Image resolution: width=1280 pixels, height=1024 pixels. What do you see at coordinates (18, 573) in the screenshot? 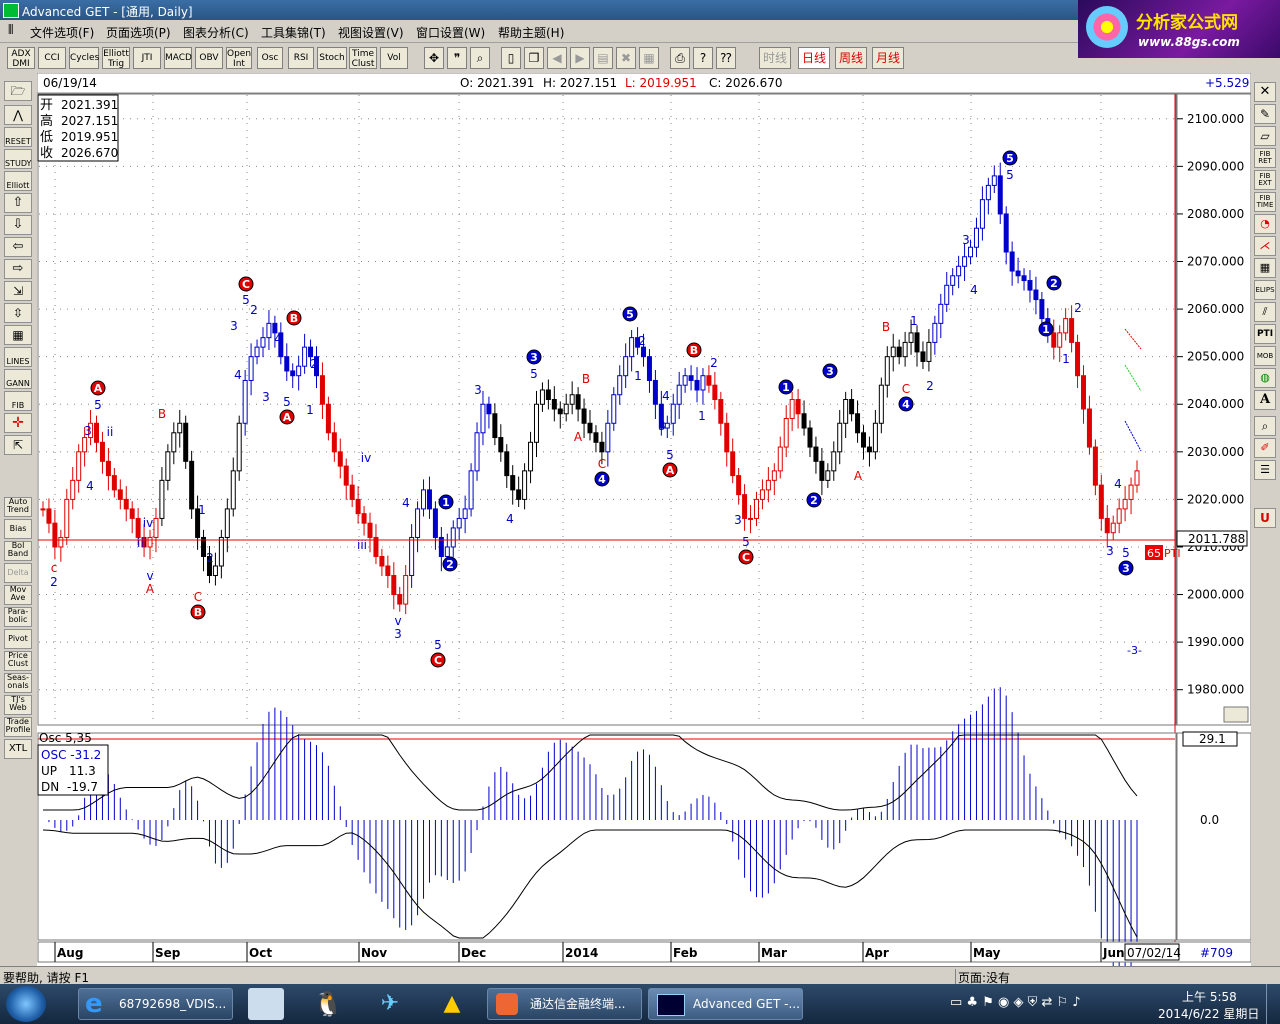
I see `delta-button: Delta` at bounding box center [18, 573].